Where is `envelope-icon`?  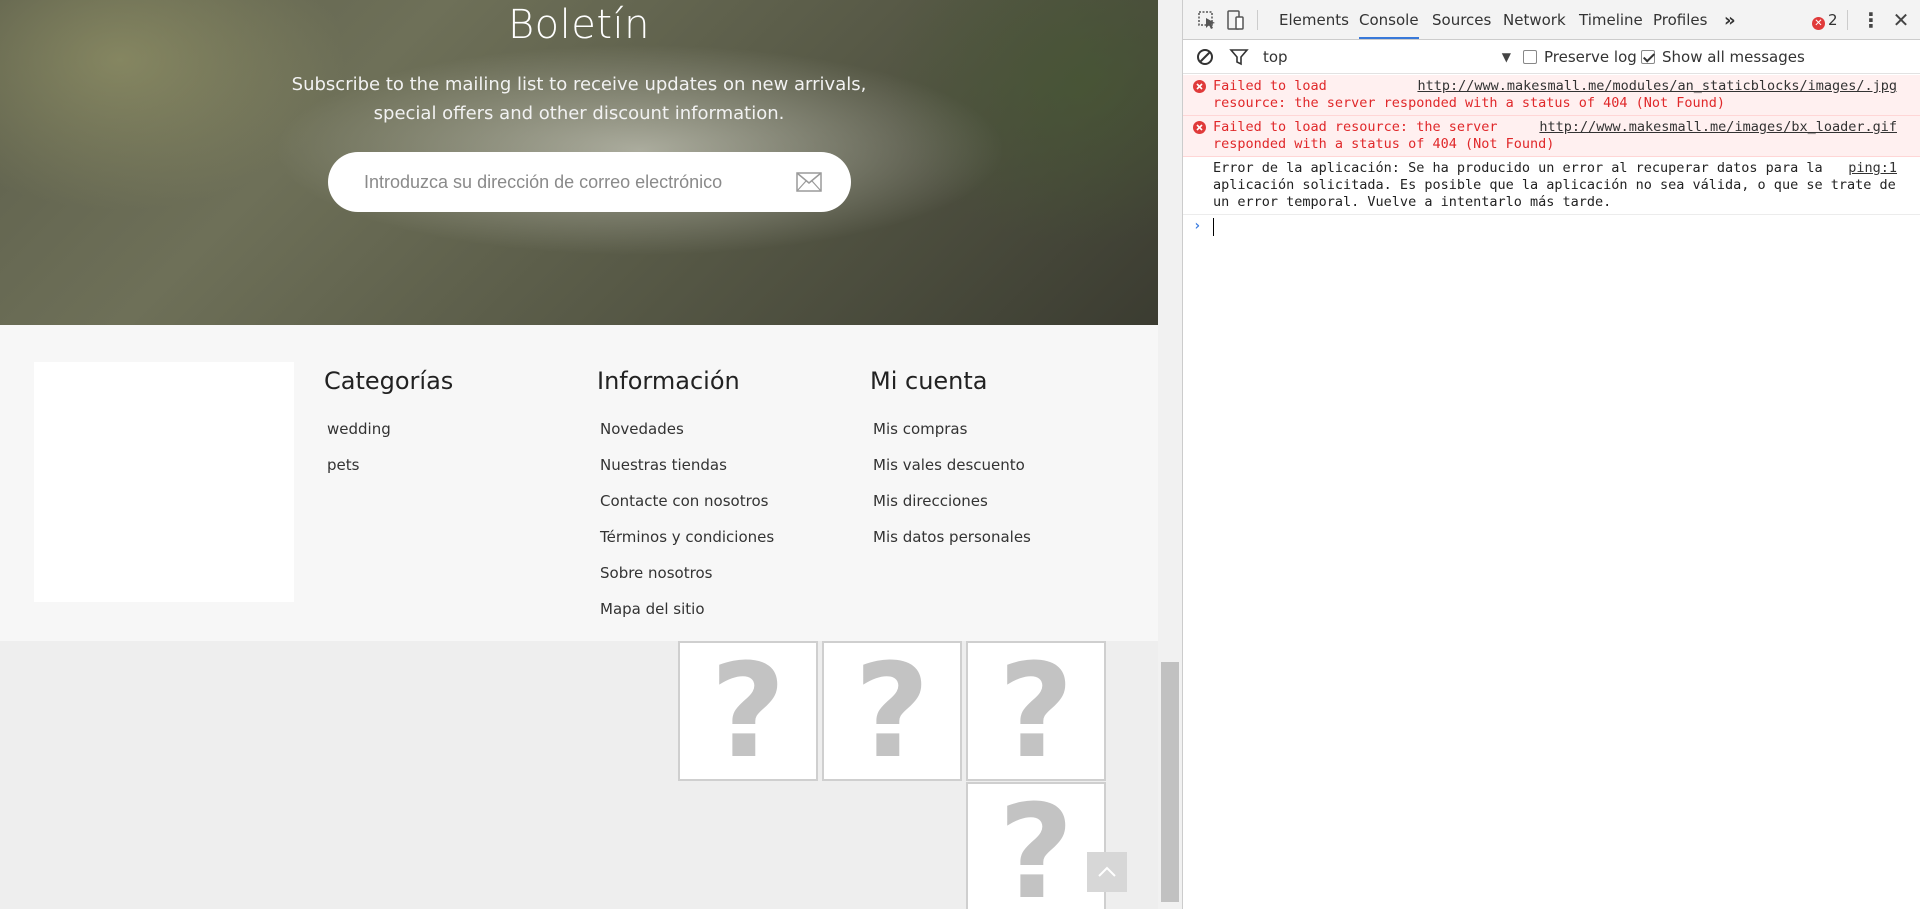
envelope-icon is located at coordinates (809, 182).